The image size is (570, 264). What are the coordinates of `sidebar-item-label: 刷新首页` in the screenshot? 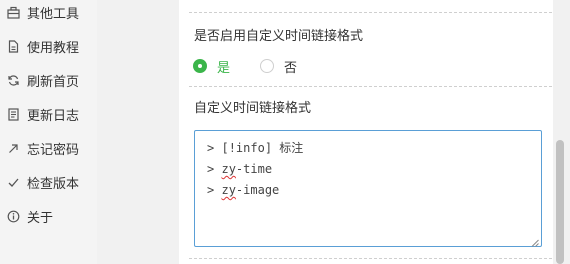 It's located at (53, 82).